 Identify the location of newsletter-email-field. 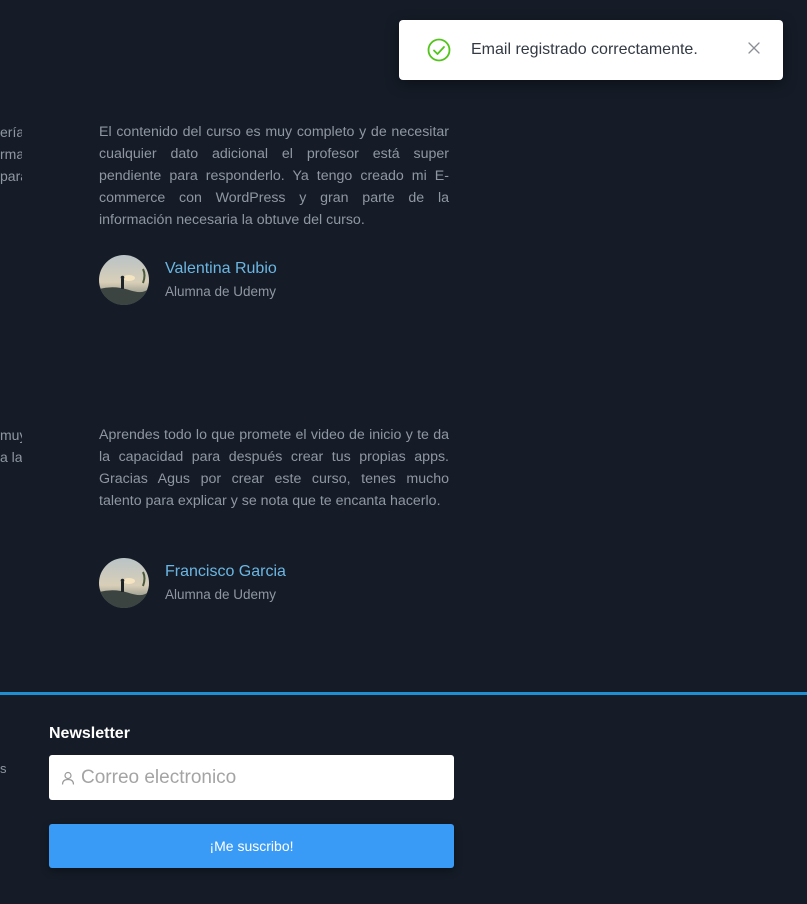
(251, 777).